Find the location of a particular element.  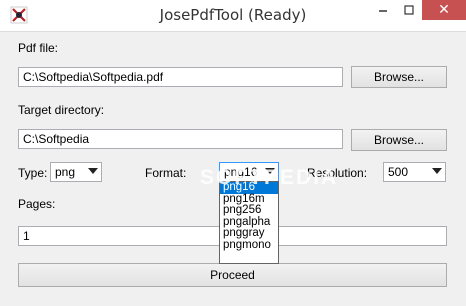

format-select: png16 is located at coordinates (249, 172).